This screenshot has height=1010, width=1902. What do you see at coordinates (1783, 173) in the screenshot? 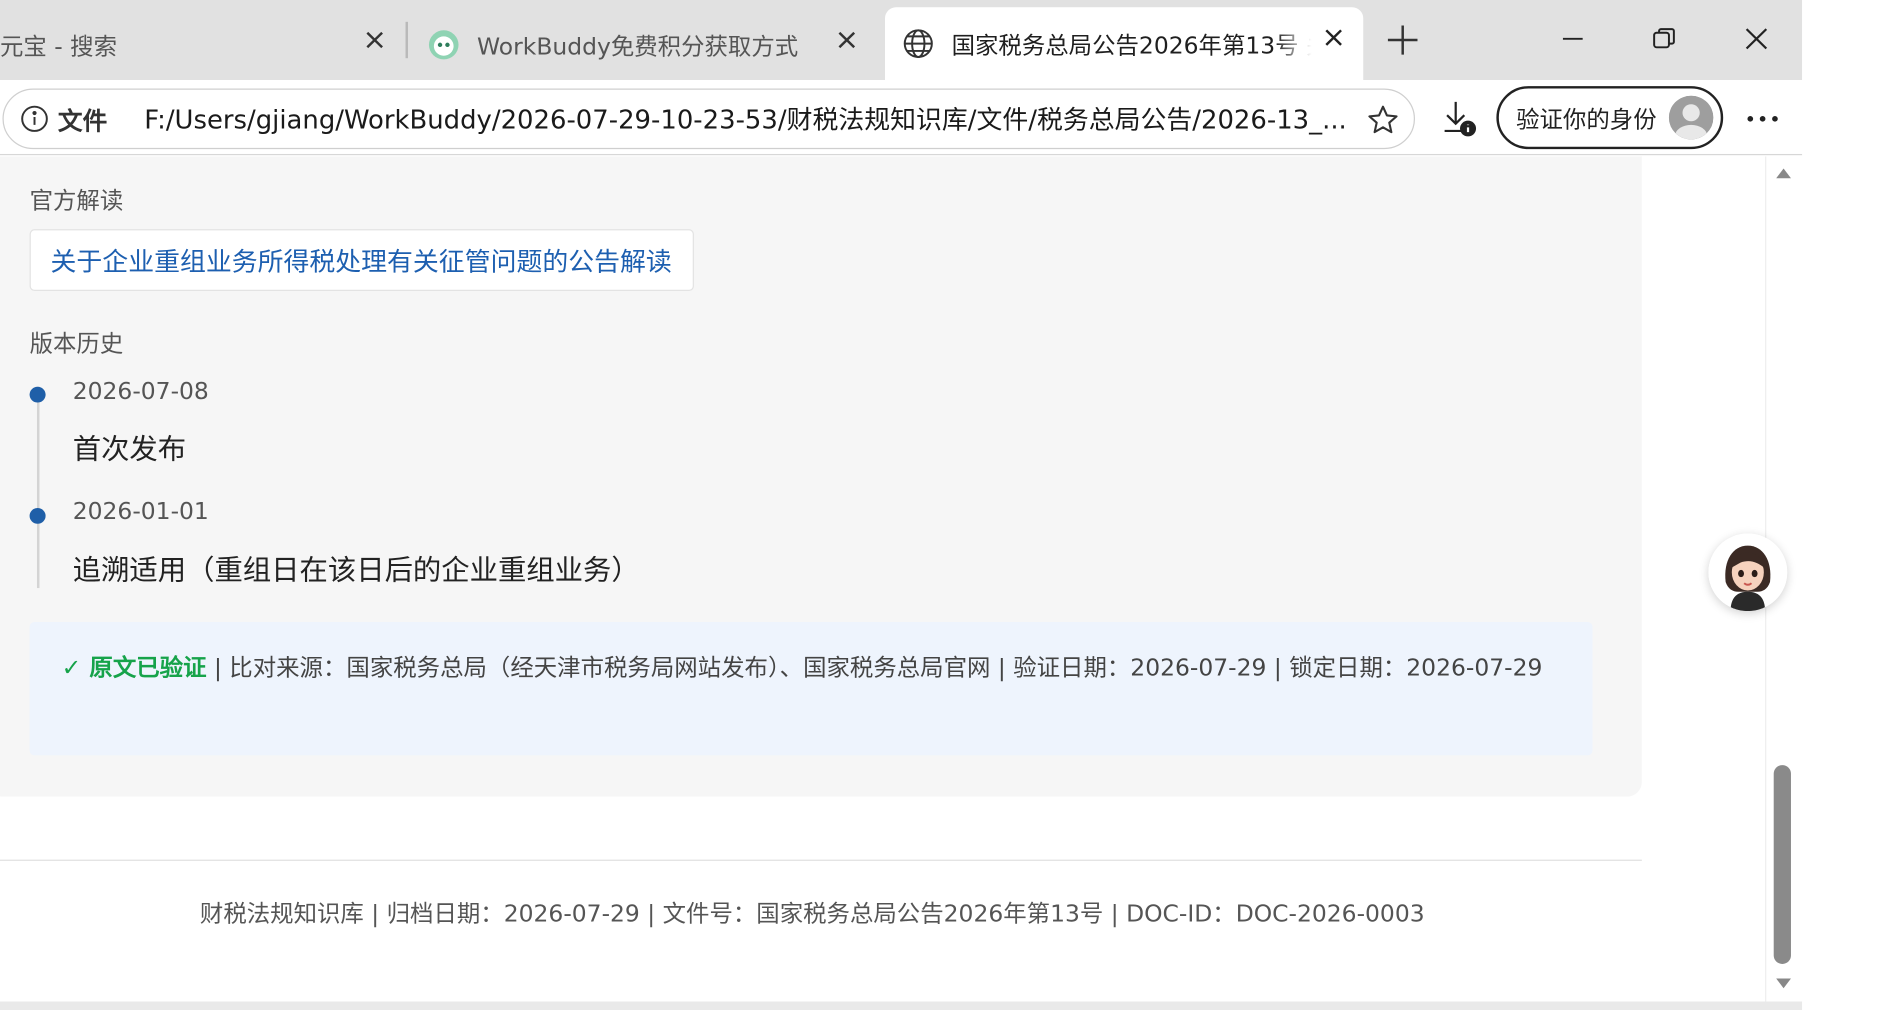
I see `scroll-up-arrow-icon` at bounding box center [1783, 173].